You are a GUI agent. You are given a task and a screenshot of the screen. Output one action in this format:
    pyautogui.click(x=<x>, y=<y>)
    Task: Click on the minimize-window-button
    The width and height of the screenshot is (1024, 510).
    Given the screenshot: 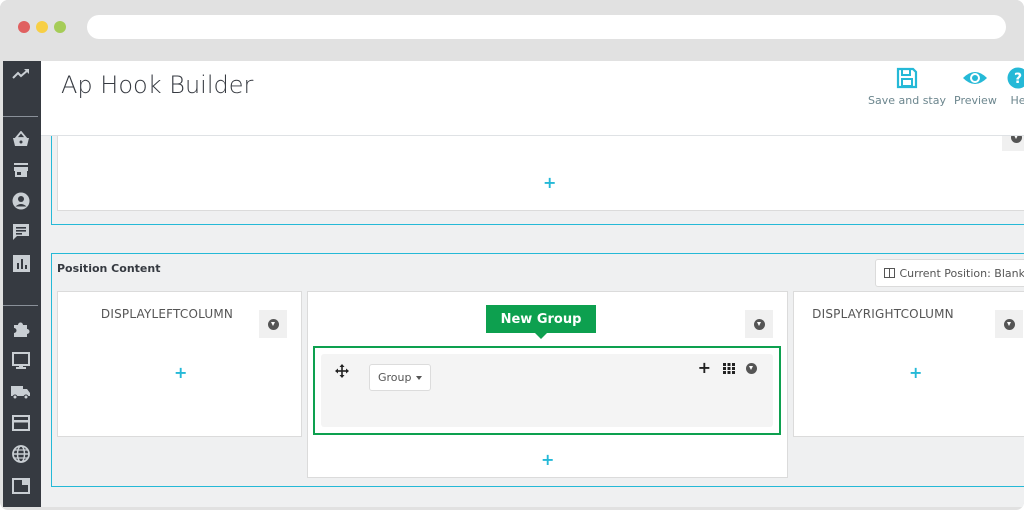 What is the action you would take?
    pyautogui.click(x=42, y=27)
    